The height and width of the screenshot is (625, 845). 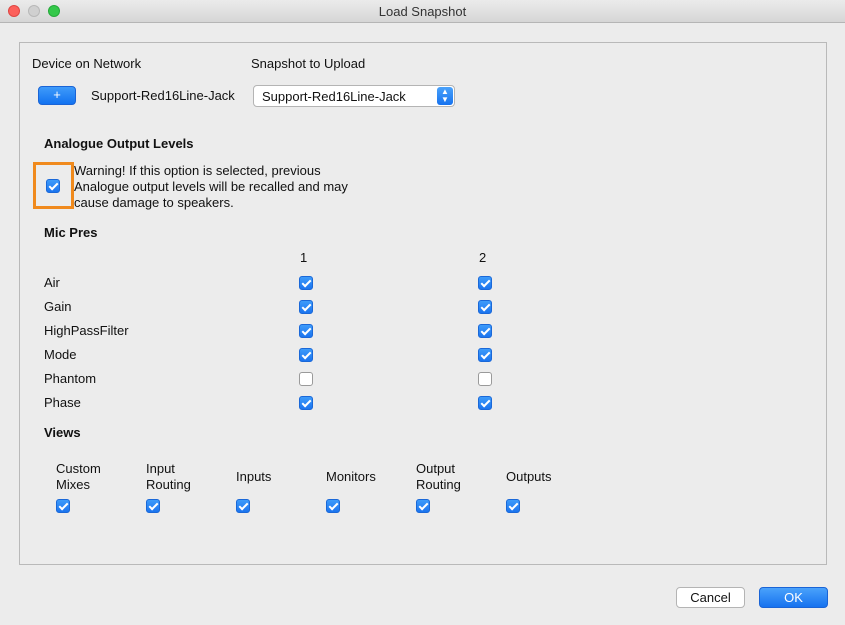 I want to click on mic-pres-row-label: HighPassFilter, so click(x=86, y=330).